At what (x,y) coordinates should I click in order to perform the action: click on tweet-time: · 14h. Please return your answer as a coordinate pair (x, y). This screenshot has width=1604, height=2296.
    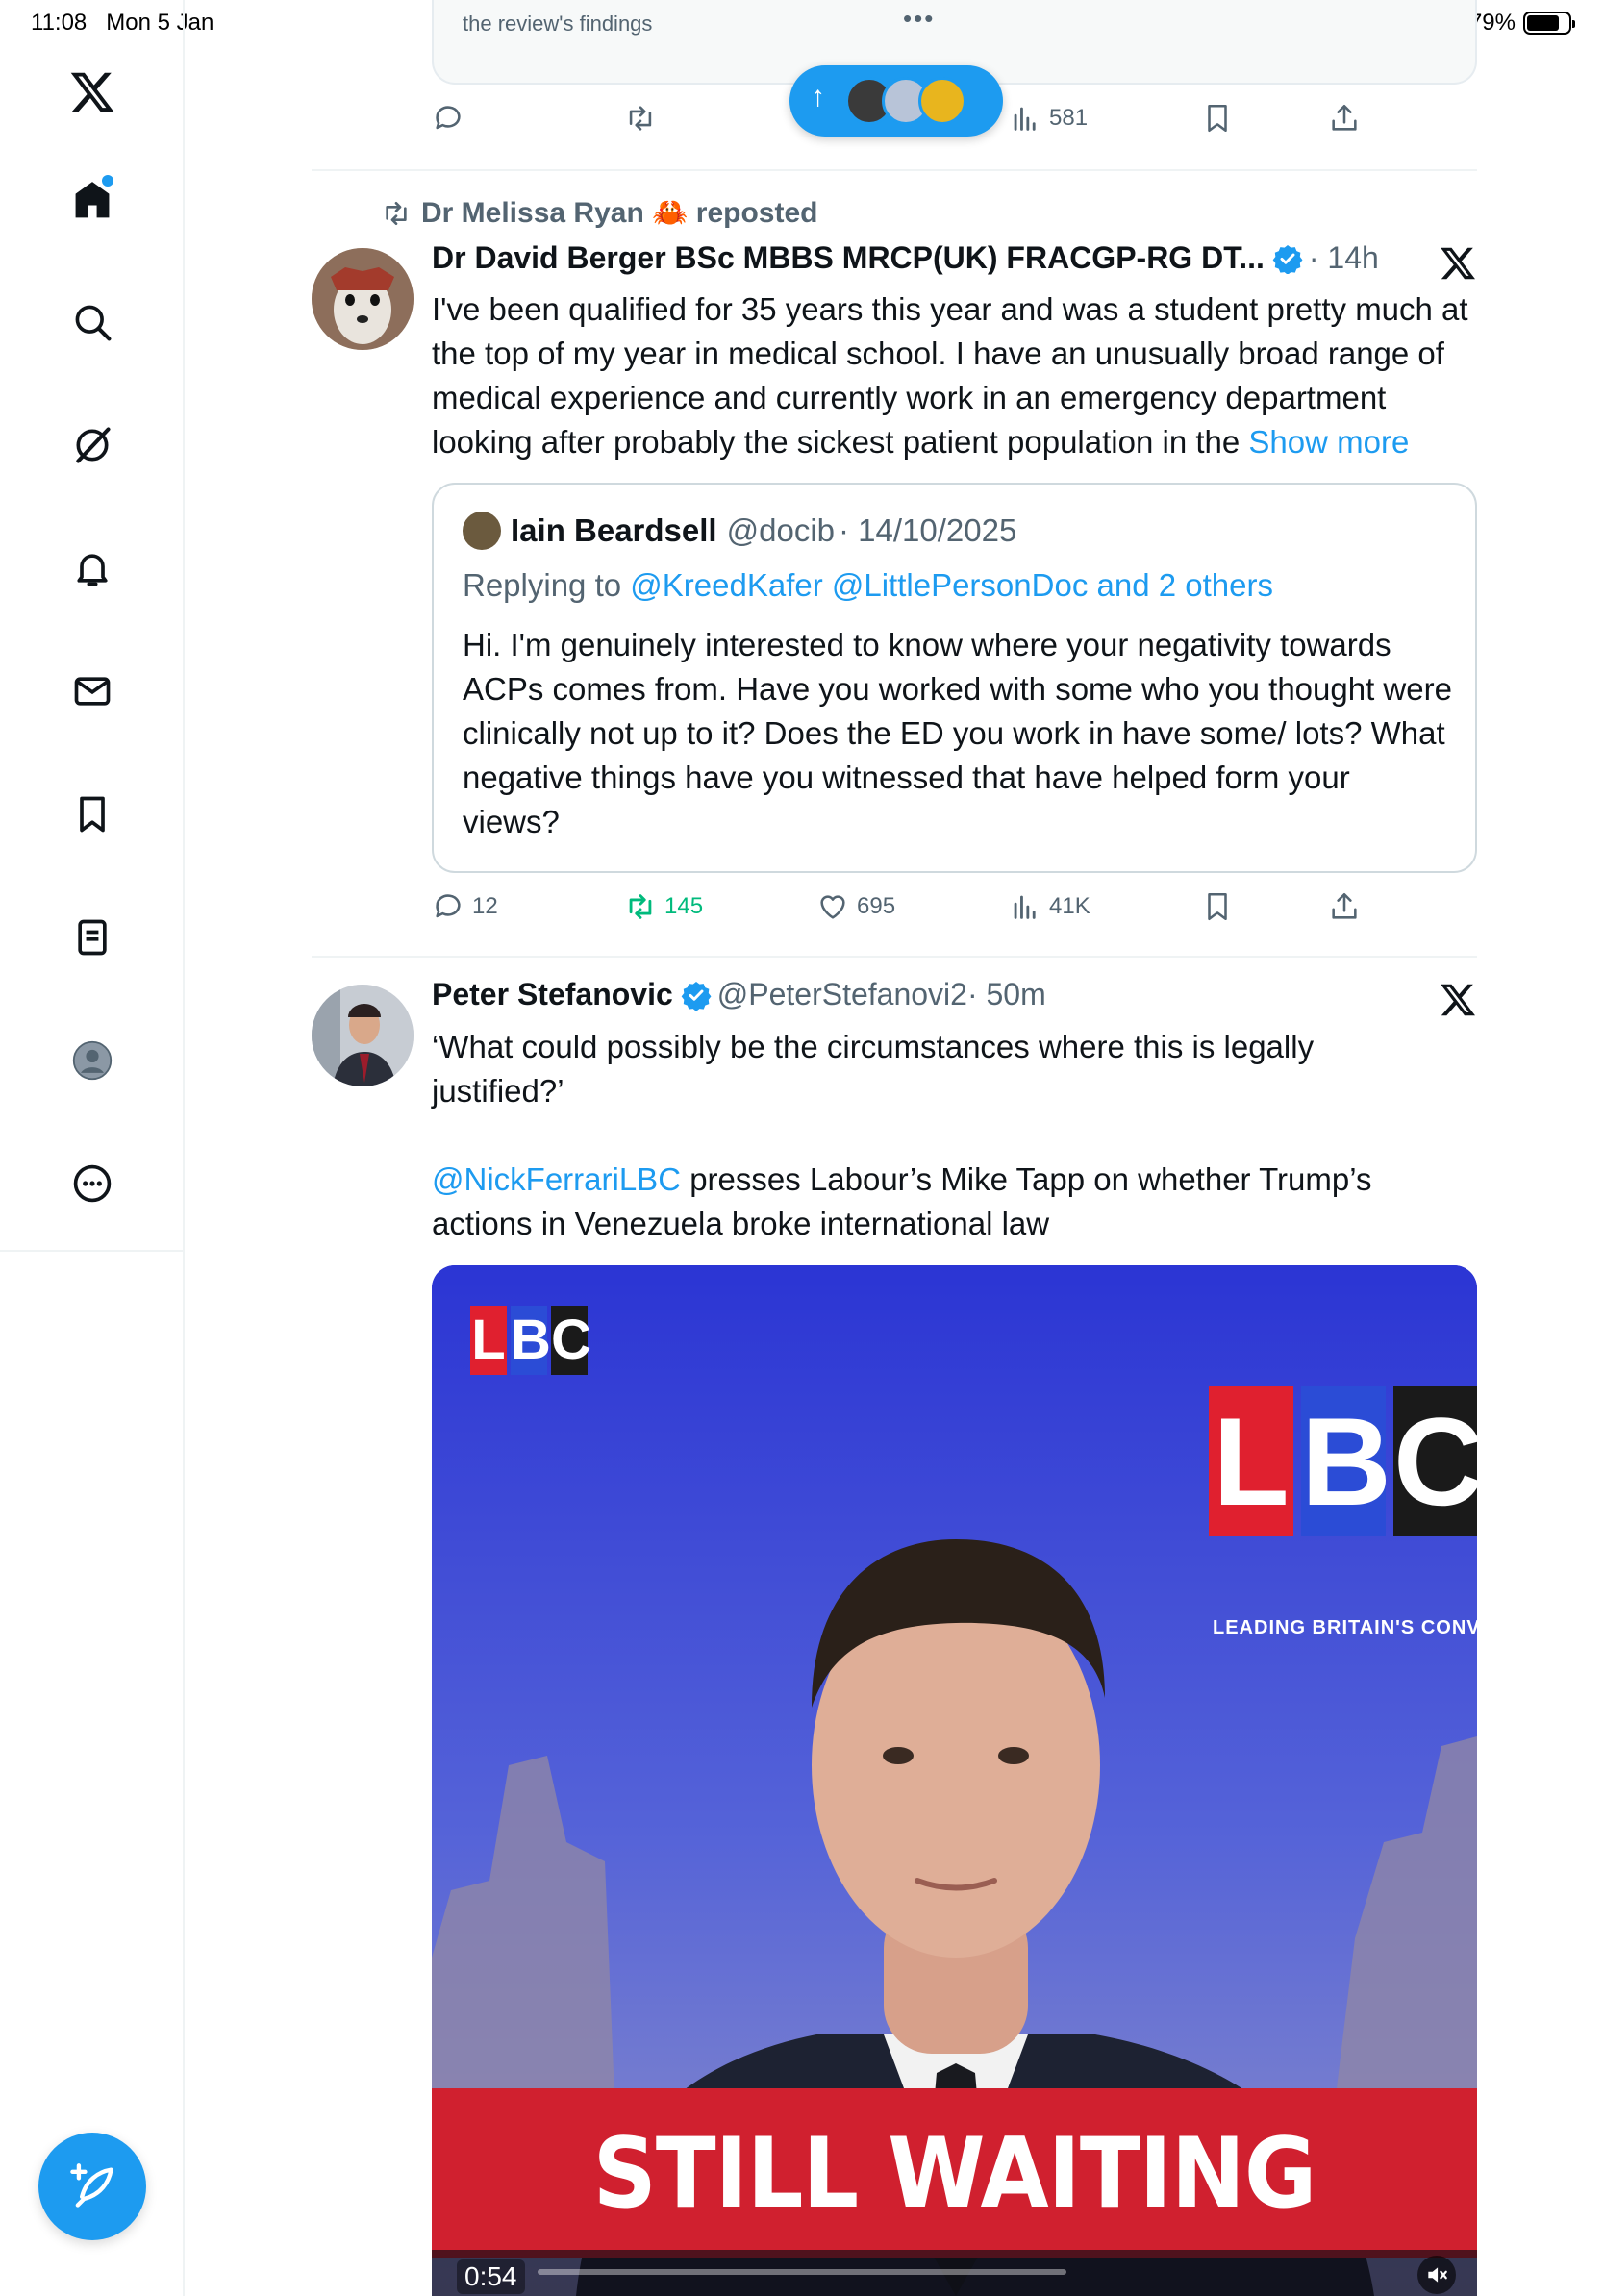
    Looking at the image, I should click on (1344, 258).